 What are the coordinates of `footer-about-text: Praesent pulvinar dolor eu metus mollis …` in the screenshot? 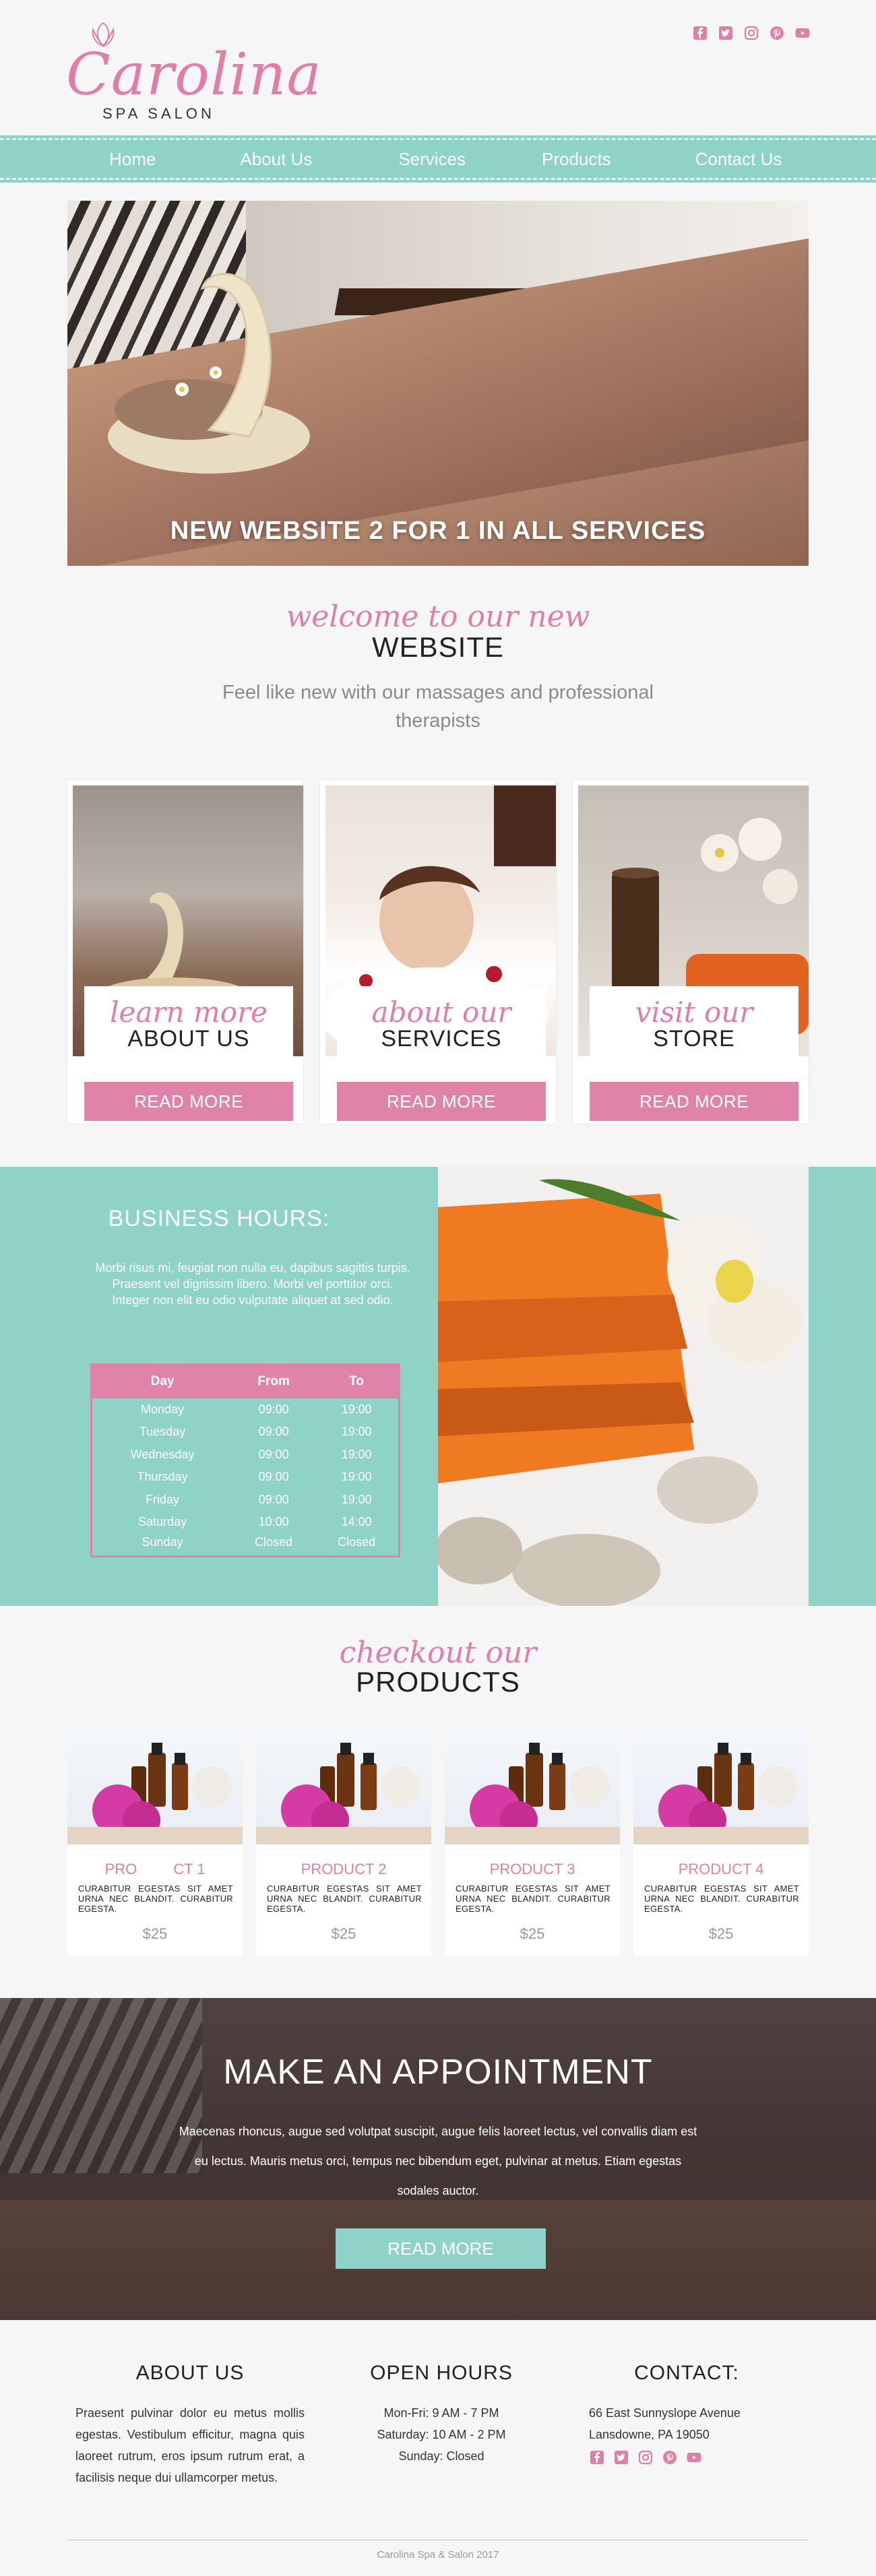 It's located at (190, 2445).